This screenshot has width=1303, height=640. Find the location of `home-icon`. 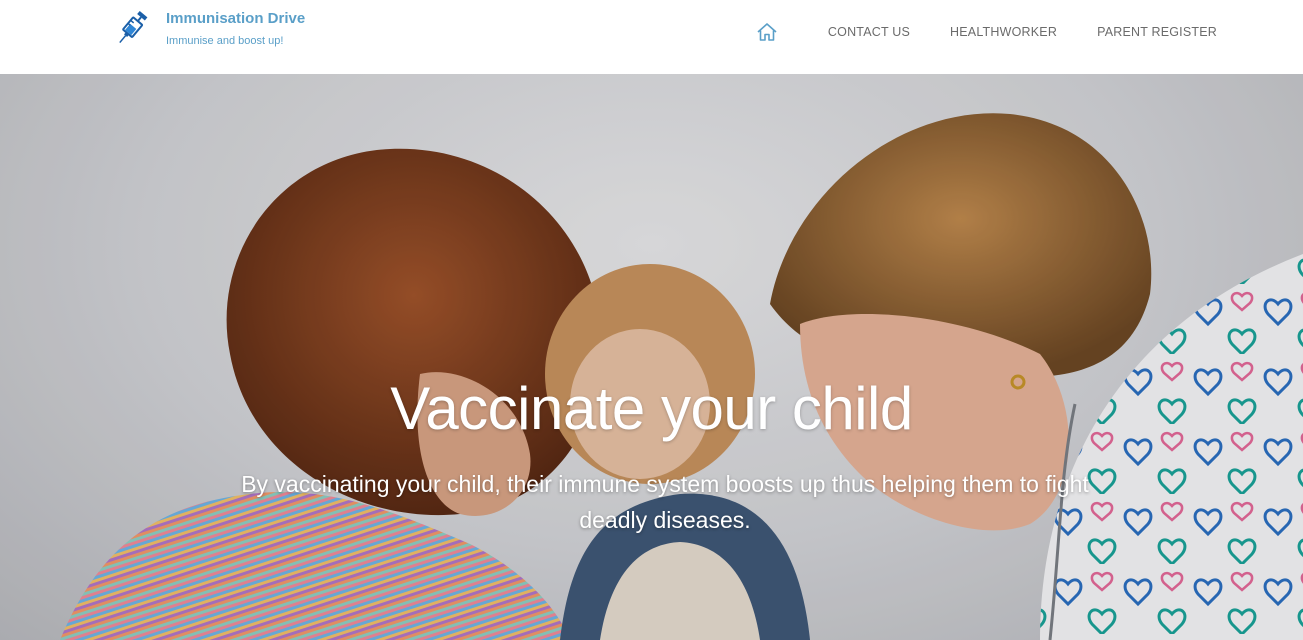

home-icon is located at coordinates (767, 32).